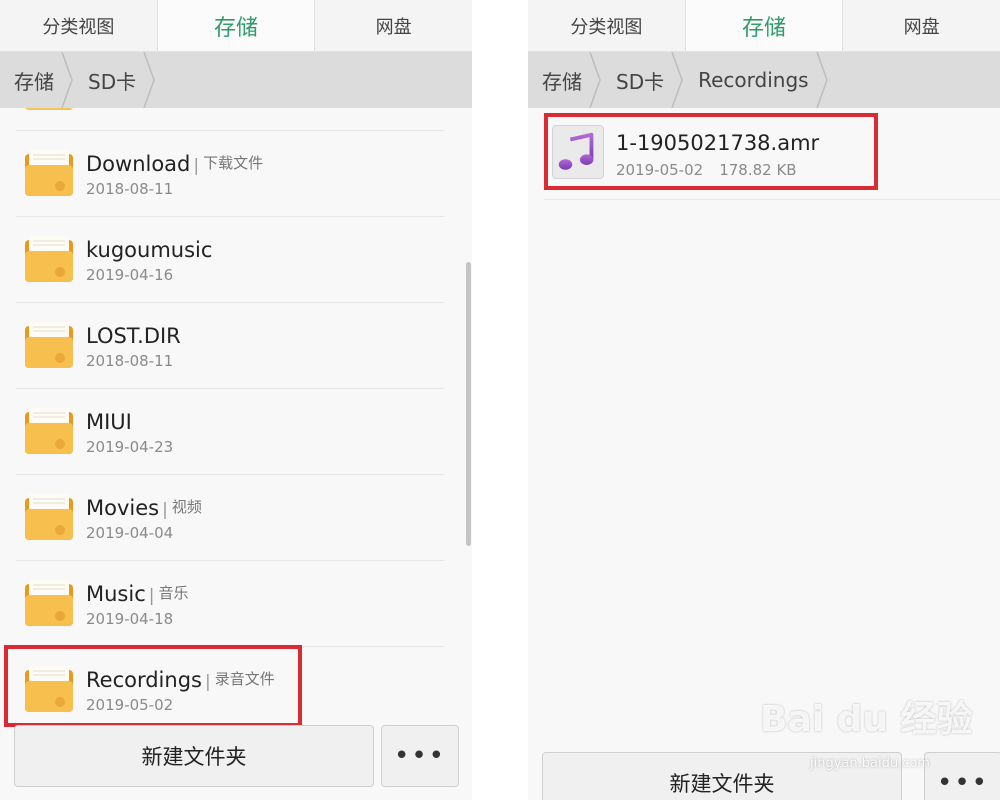 This screenshot has height=800, width=1000. I want to click on folder-row-movies: Movies | 视频 2019-04-04, so click(230, 517).